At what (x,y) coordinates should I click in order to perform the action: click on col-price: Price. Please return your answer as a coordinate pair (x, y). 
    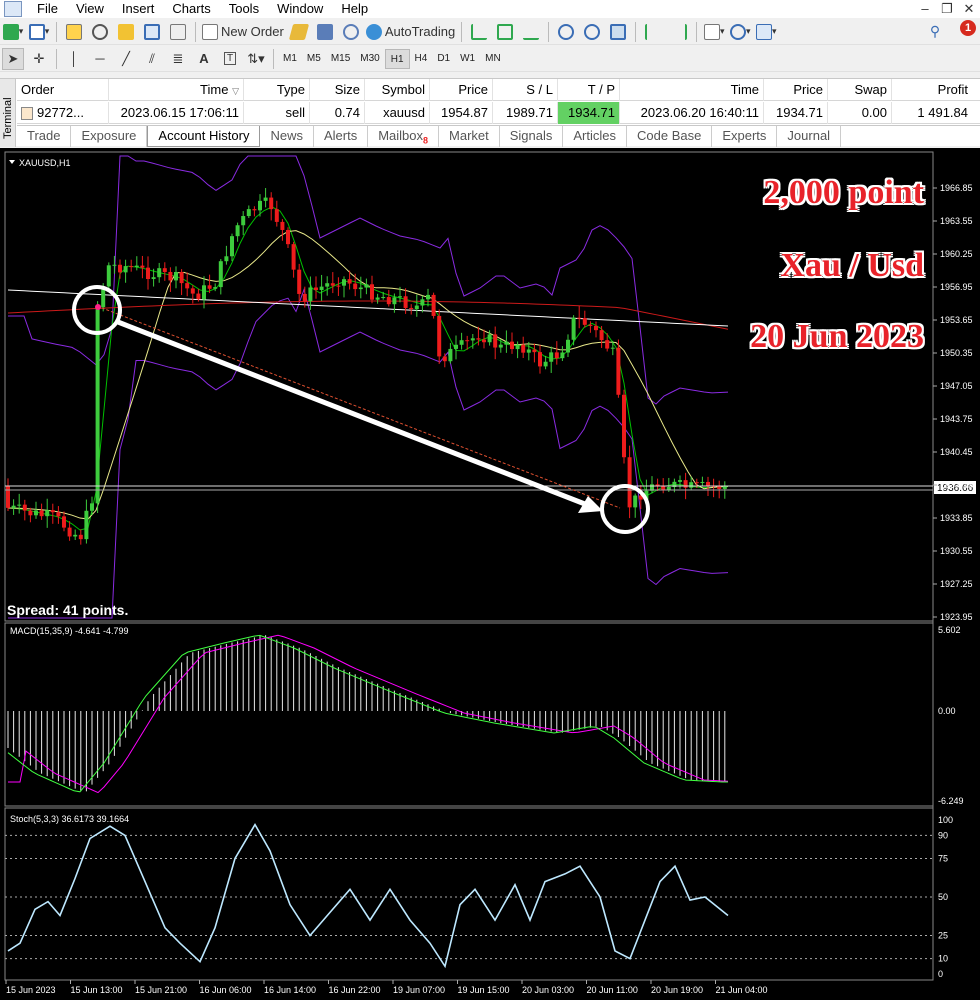
    Looking at the image, I should click on (461, 90).